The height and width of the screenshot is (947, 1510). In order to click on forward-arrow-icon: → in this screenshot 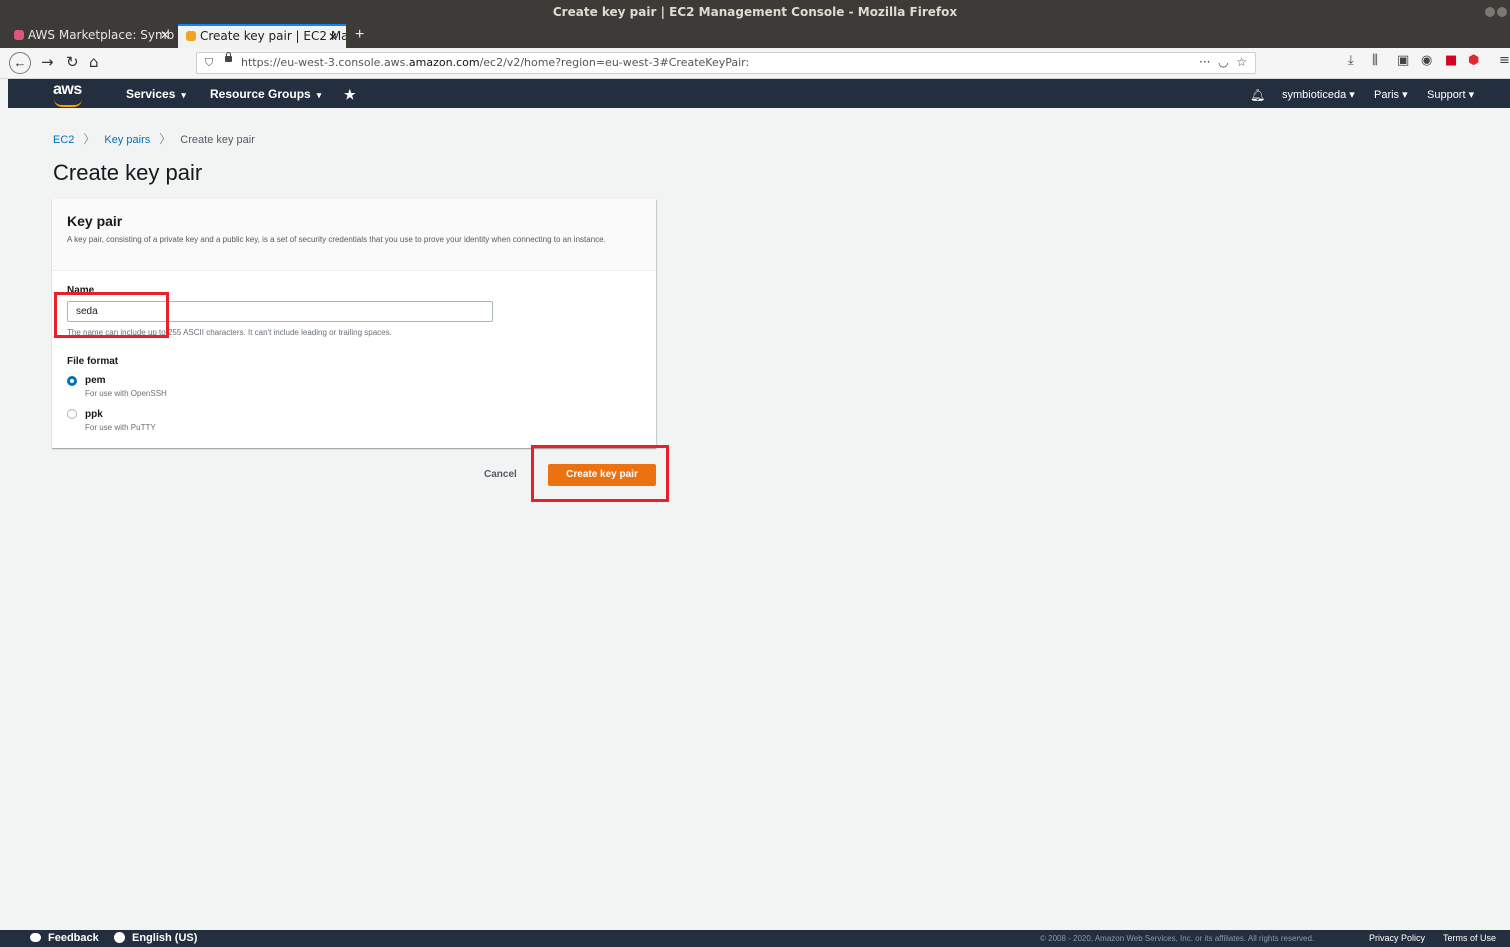, I will do `click(47, 62)`.